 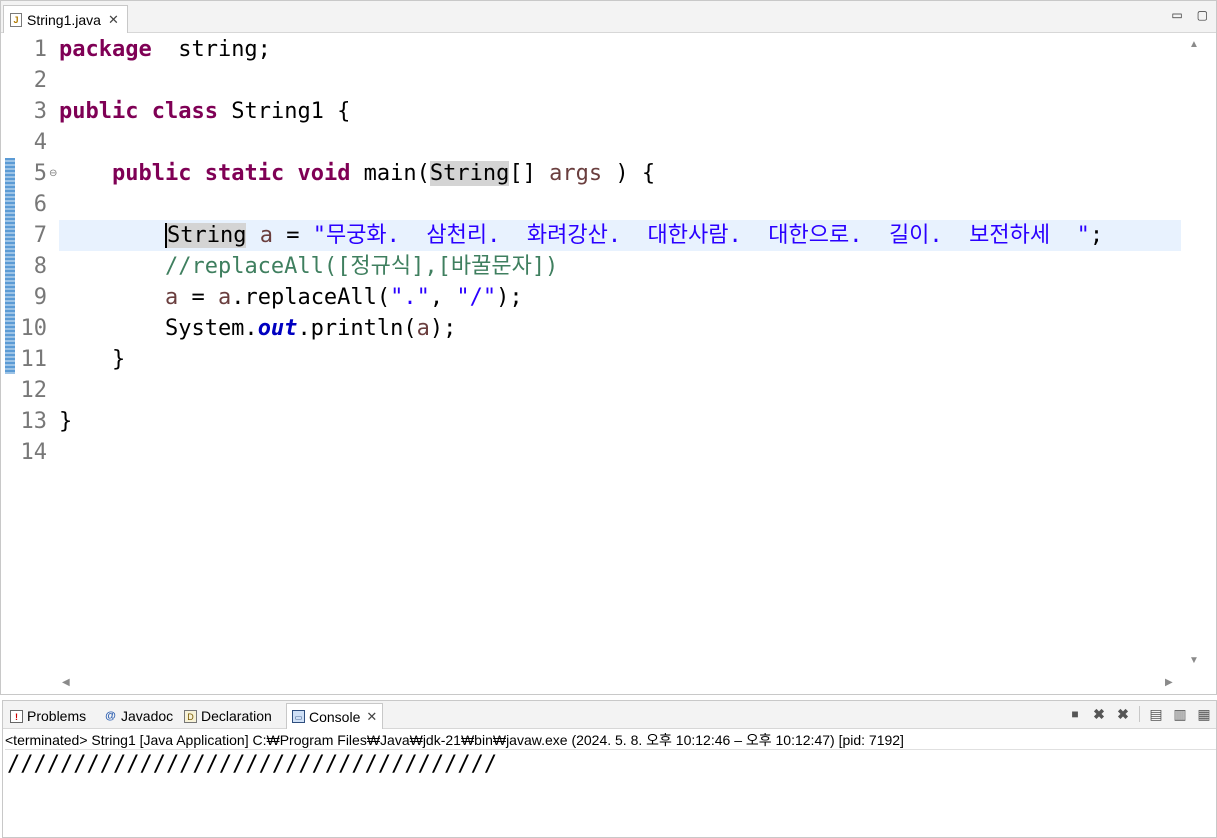 What do you see at coordinates (190, 716) in the screenshot?
I see `declaration-icon: D` at bounding box center [190, 716].